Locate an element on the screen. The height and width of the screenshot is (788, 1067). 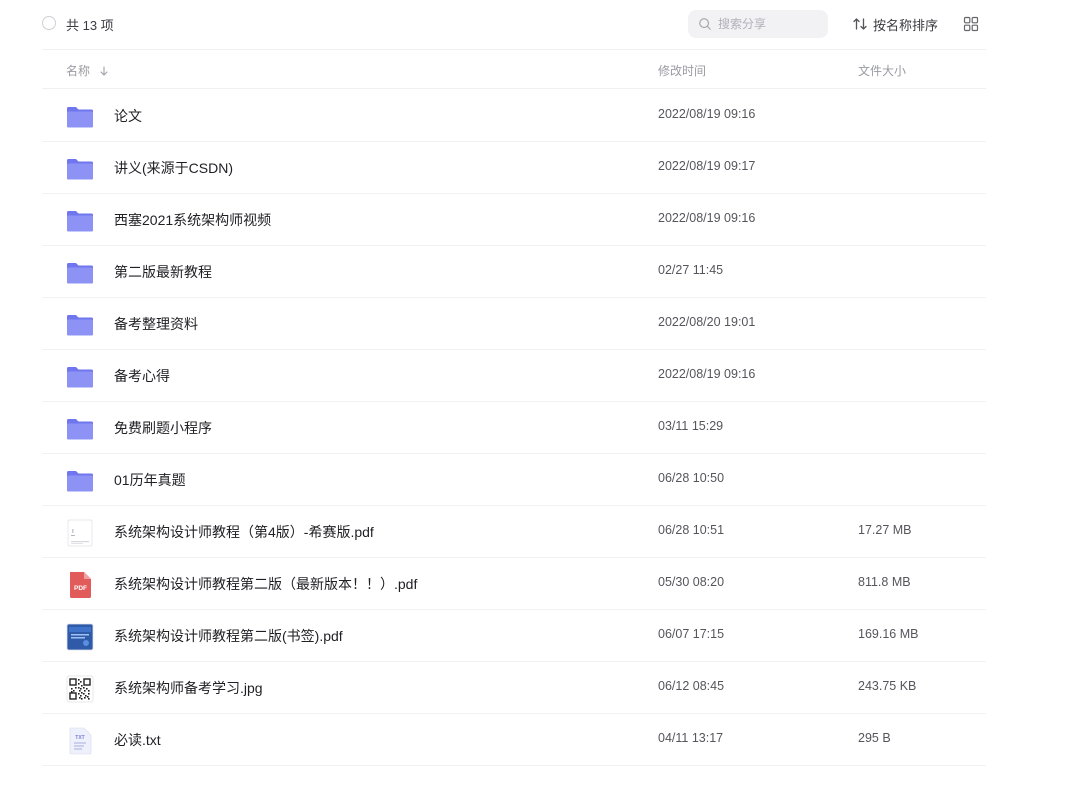
file-name: 系统架构设计师教程（第4版）-希赛版.pdf is located at coordinates (244, 532).